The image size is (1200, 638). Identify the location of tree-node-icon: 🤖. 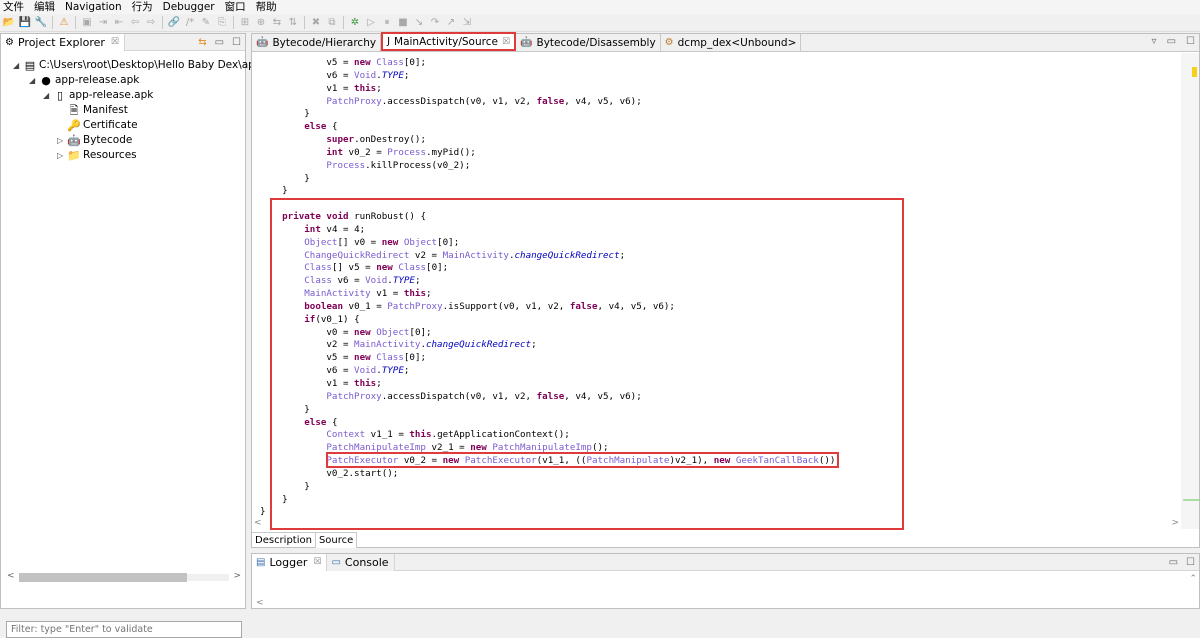
(74, 140).